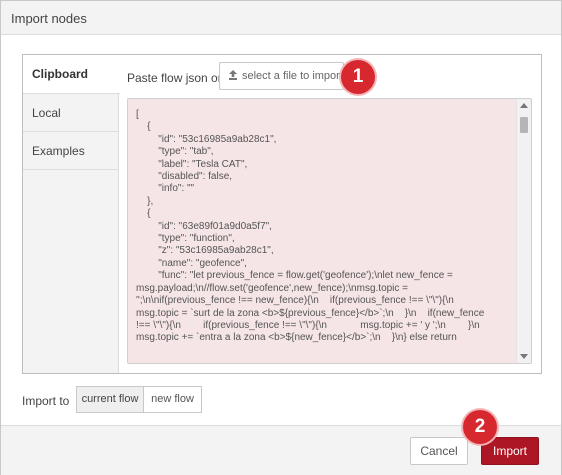 This screenshot has width=562, height=475. I want to click on code-line: },, so click(145, 201).